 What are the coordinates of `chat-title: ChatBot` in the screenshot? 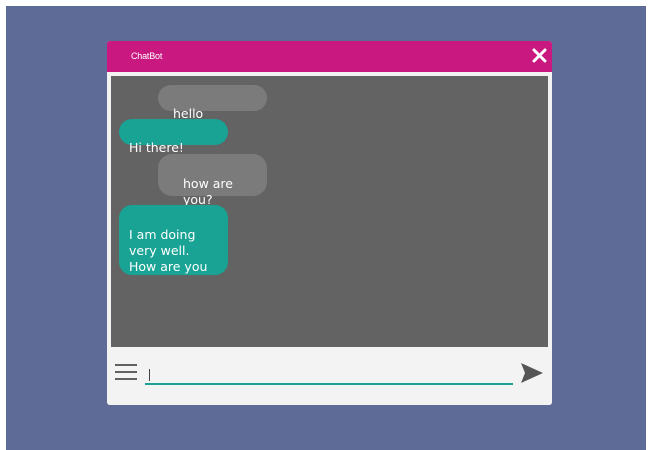 It's located at (147, 56).